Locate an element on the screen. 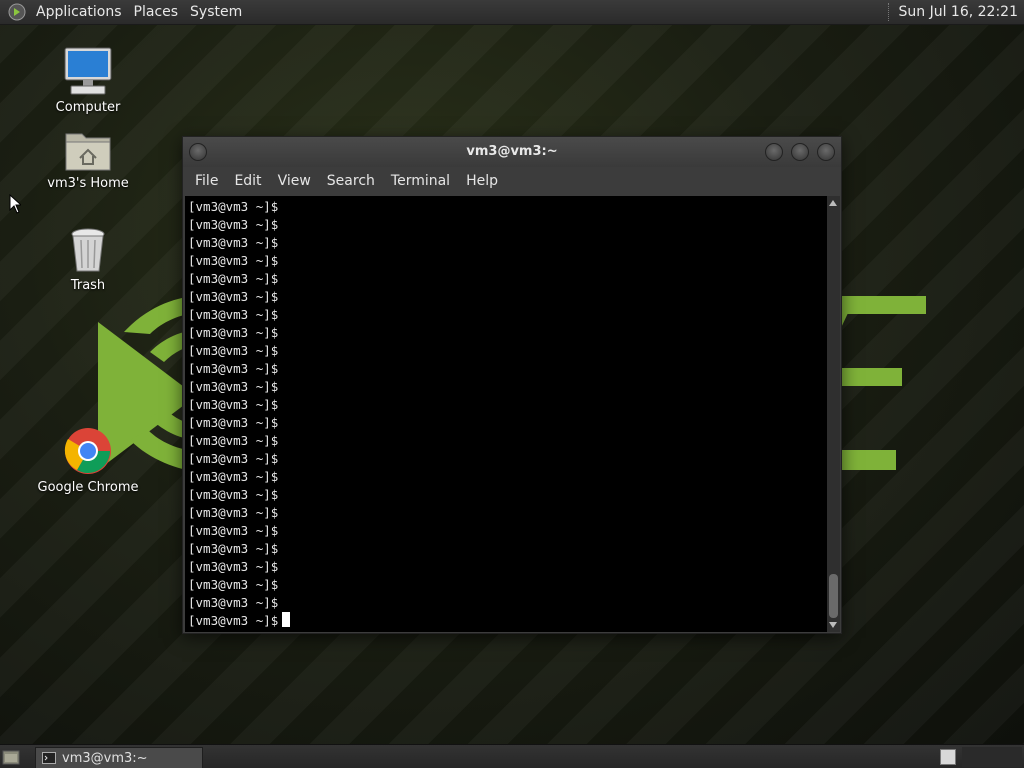  chrome-icon is located at coordinates (87, 451).